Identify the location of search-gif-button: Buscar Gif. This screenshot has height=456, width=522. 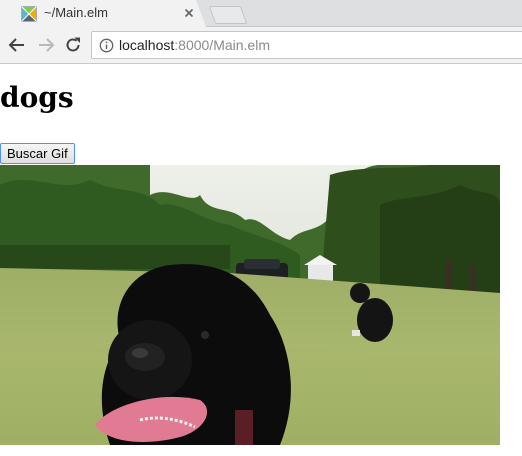
(37, 153).